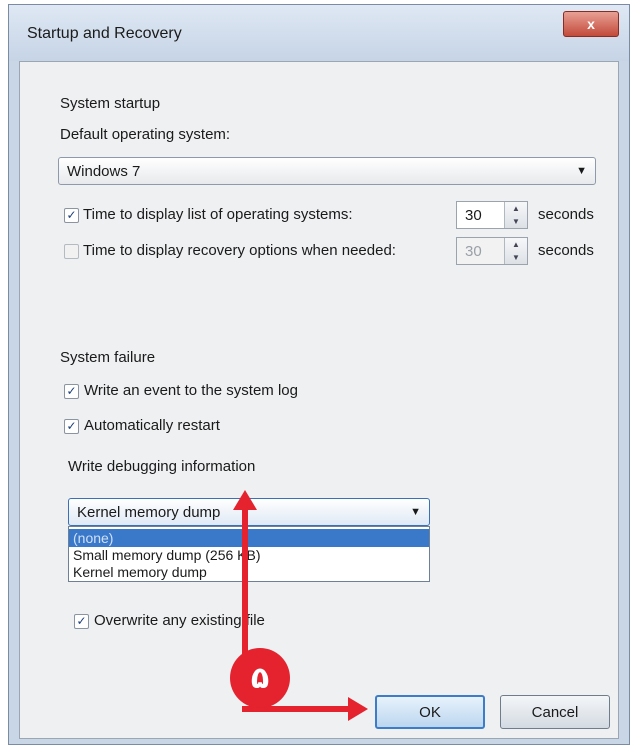  What do you see at coordinates (179, 620) in the screenshot?
I see `overwrite-label: Overwrite any existing file` at bounding box center [179, 620].